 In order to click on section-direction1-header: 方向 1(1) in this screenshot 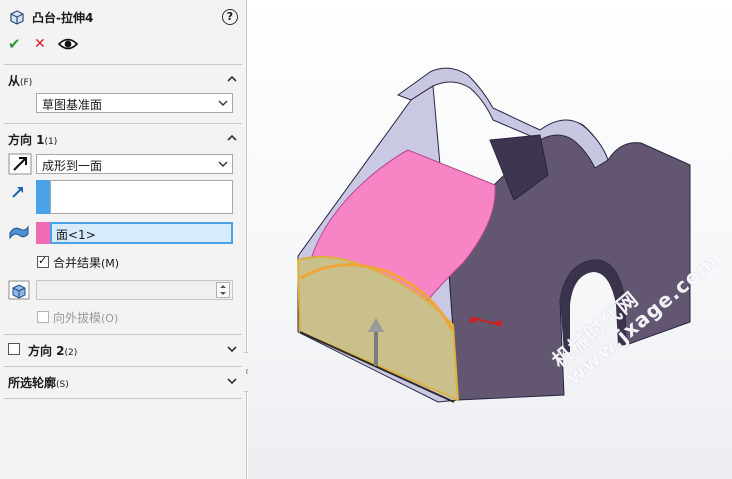, I will do `click(124, 139)`.